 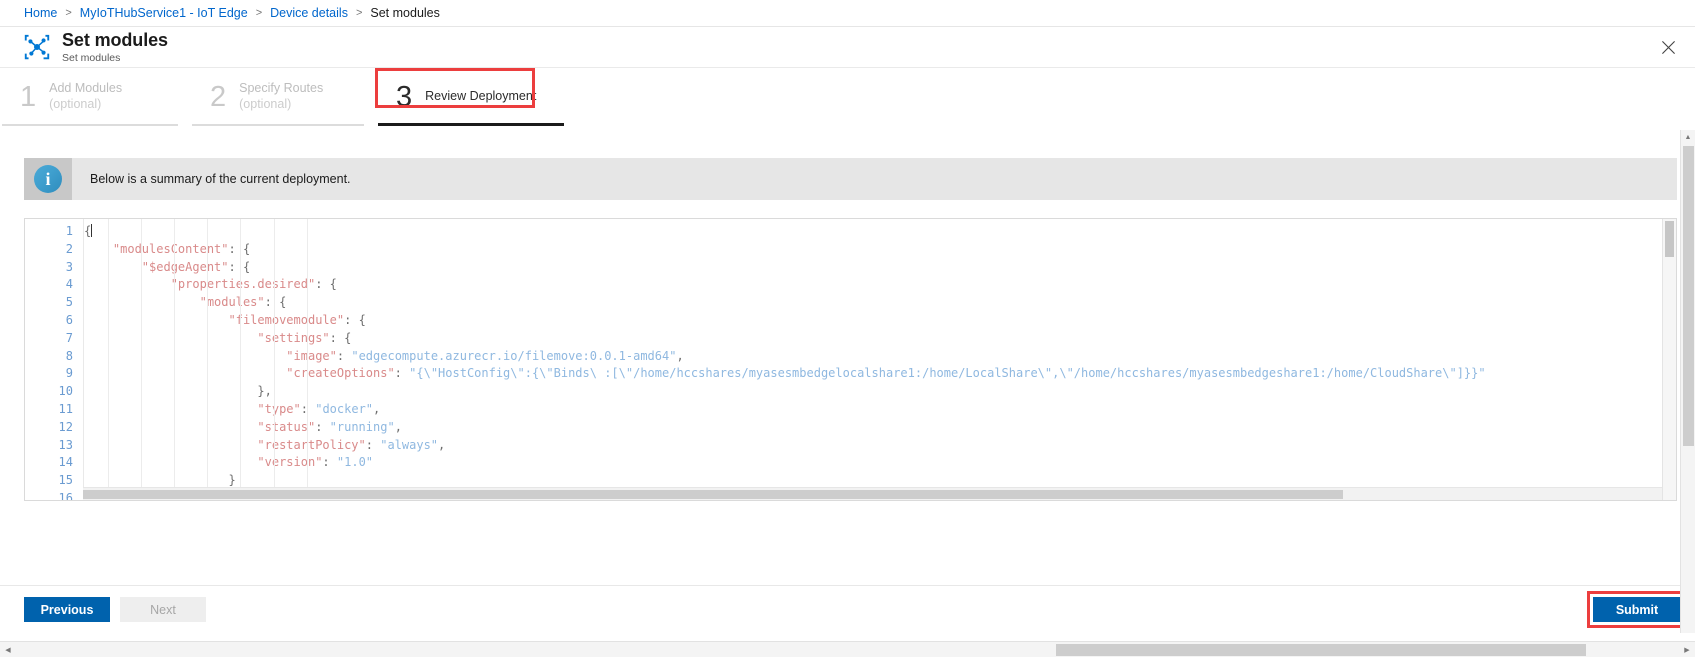 What do you see at coordinates (115, 39) in the screenshot?
I see `page-title: Set modules` at bounding box center [115, 39].